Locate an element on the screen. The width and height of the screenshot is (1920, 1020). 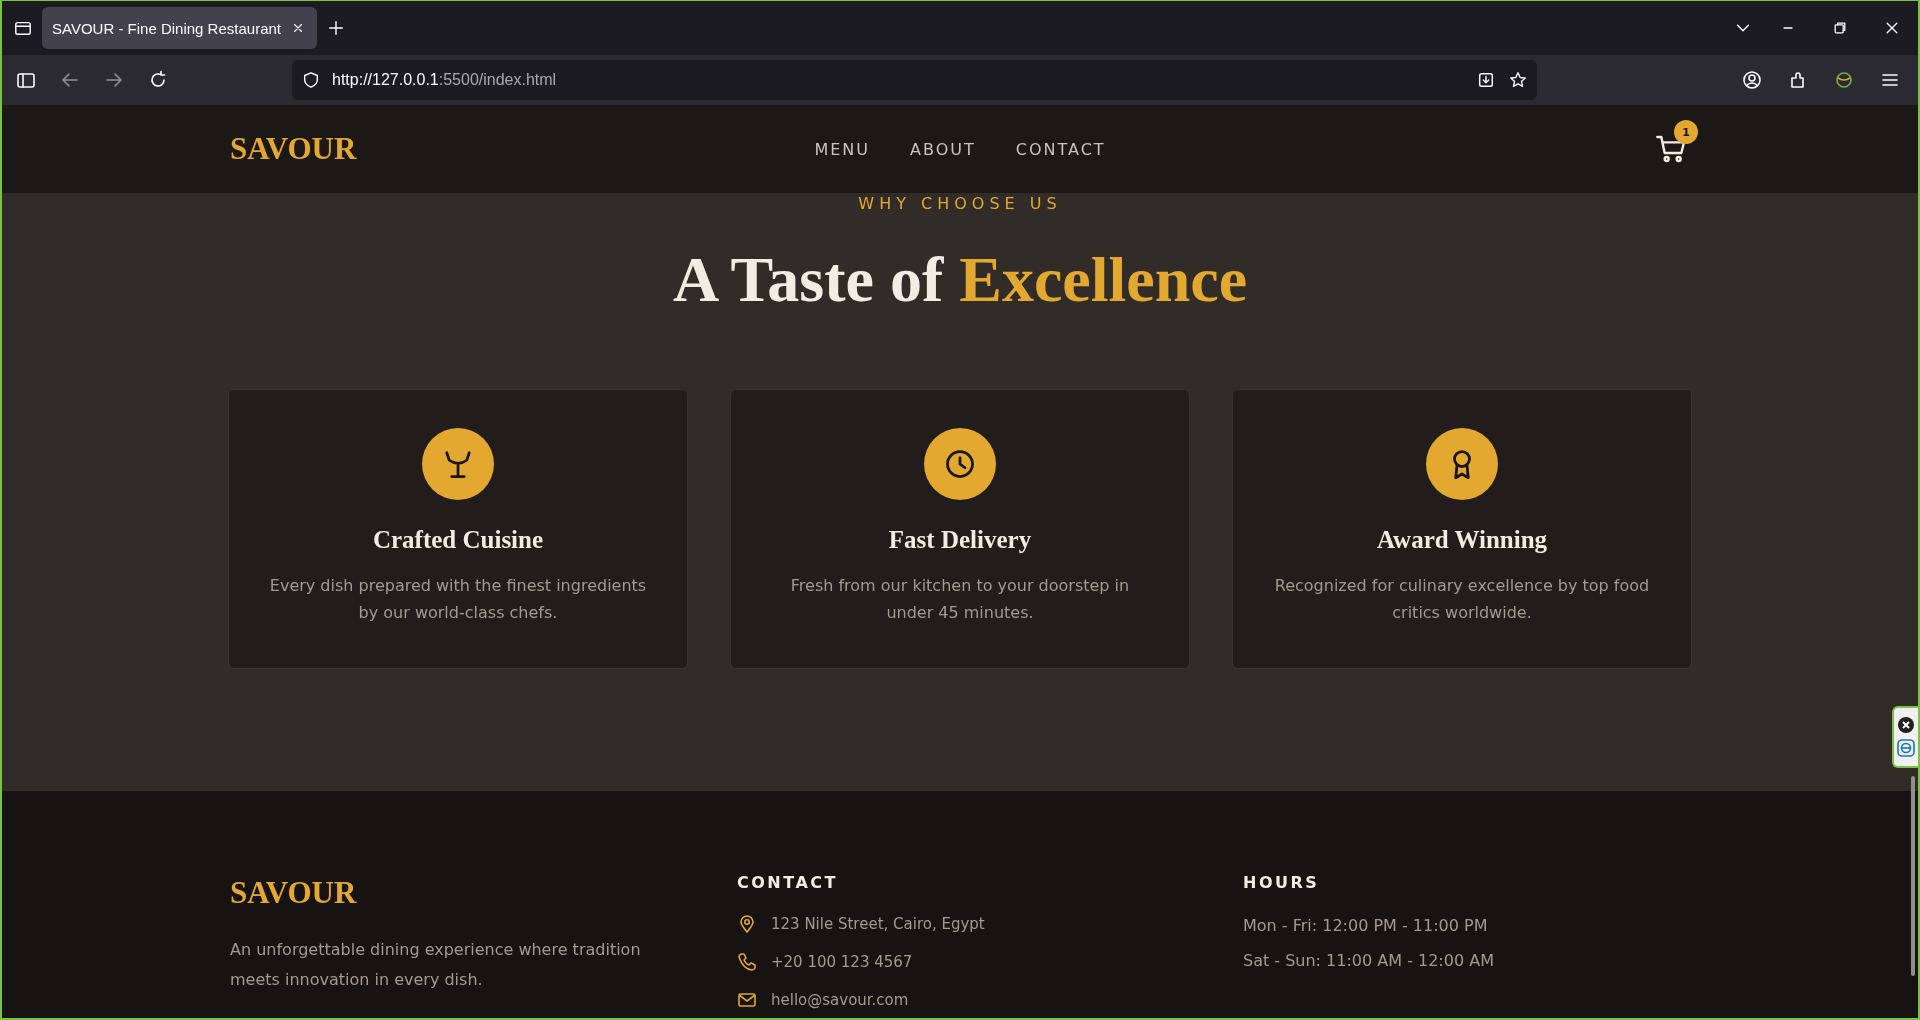
scrollbar-thumb is located at coordinates (1913, 876).